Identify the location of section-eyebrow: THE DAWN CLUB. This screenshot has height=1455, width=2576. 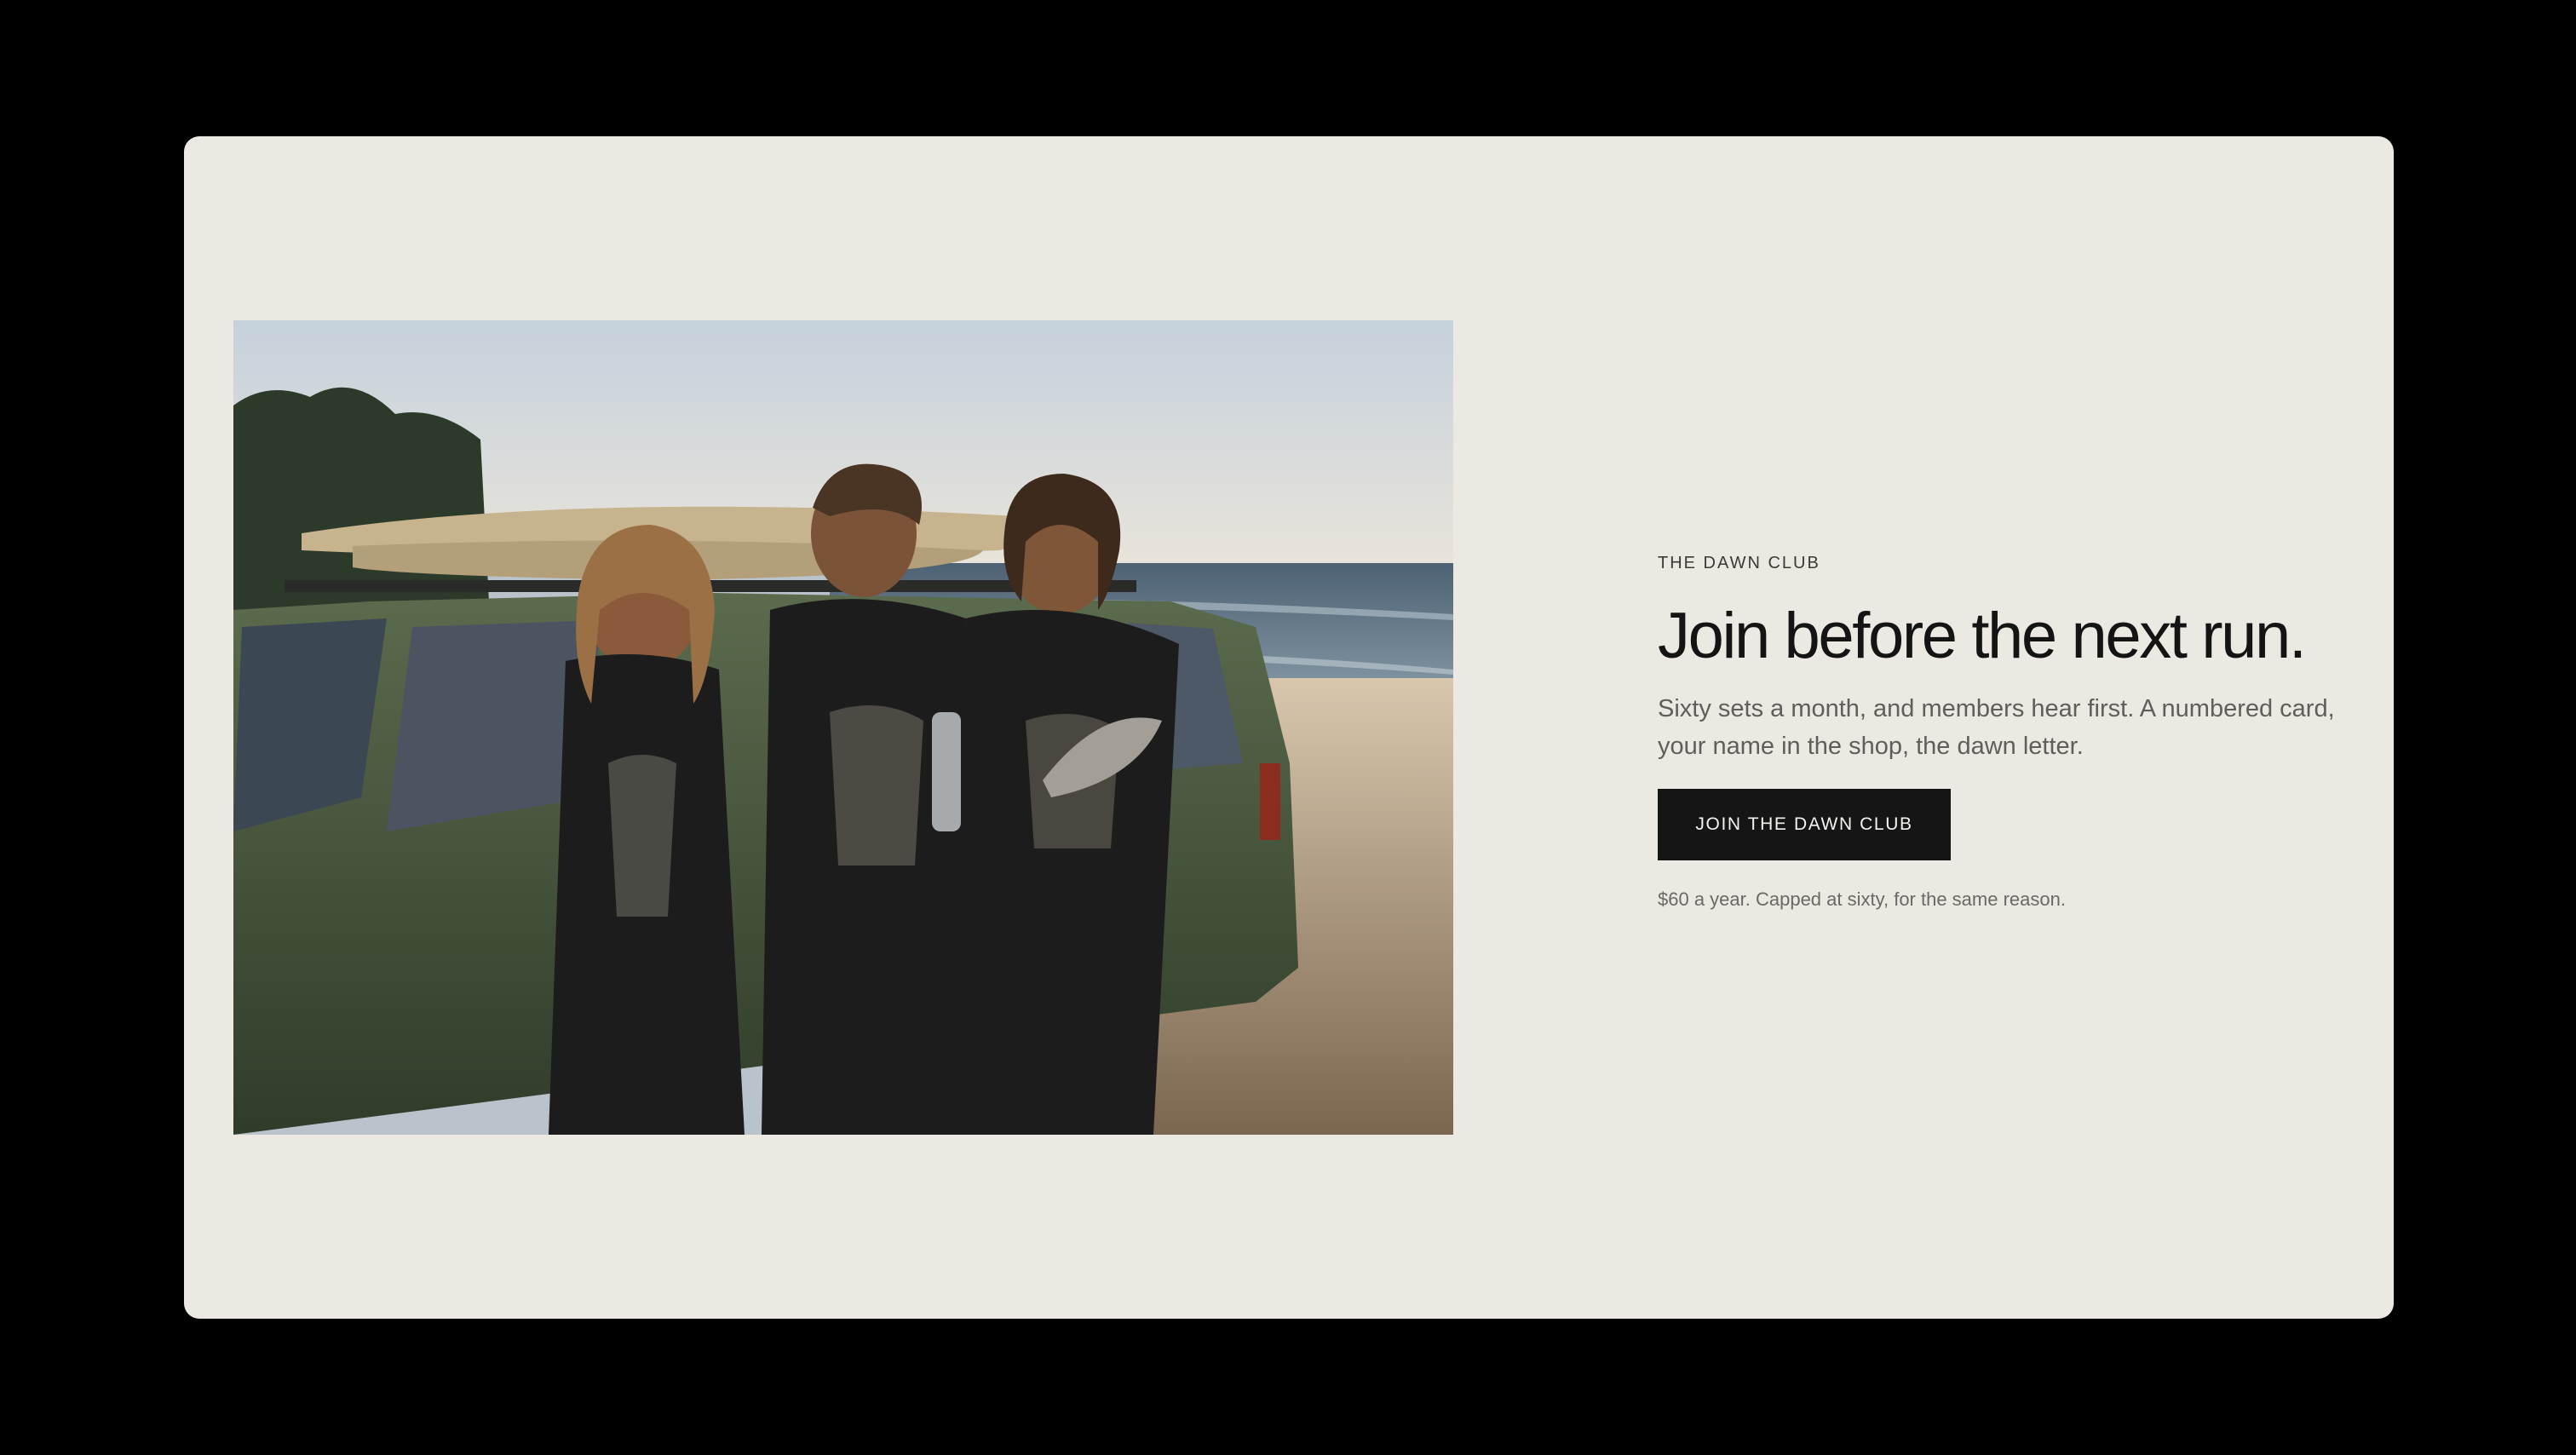
(1739, 563).